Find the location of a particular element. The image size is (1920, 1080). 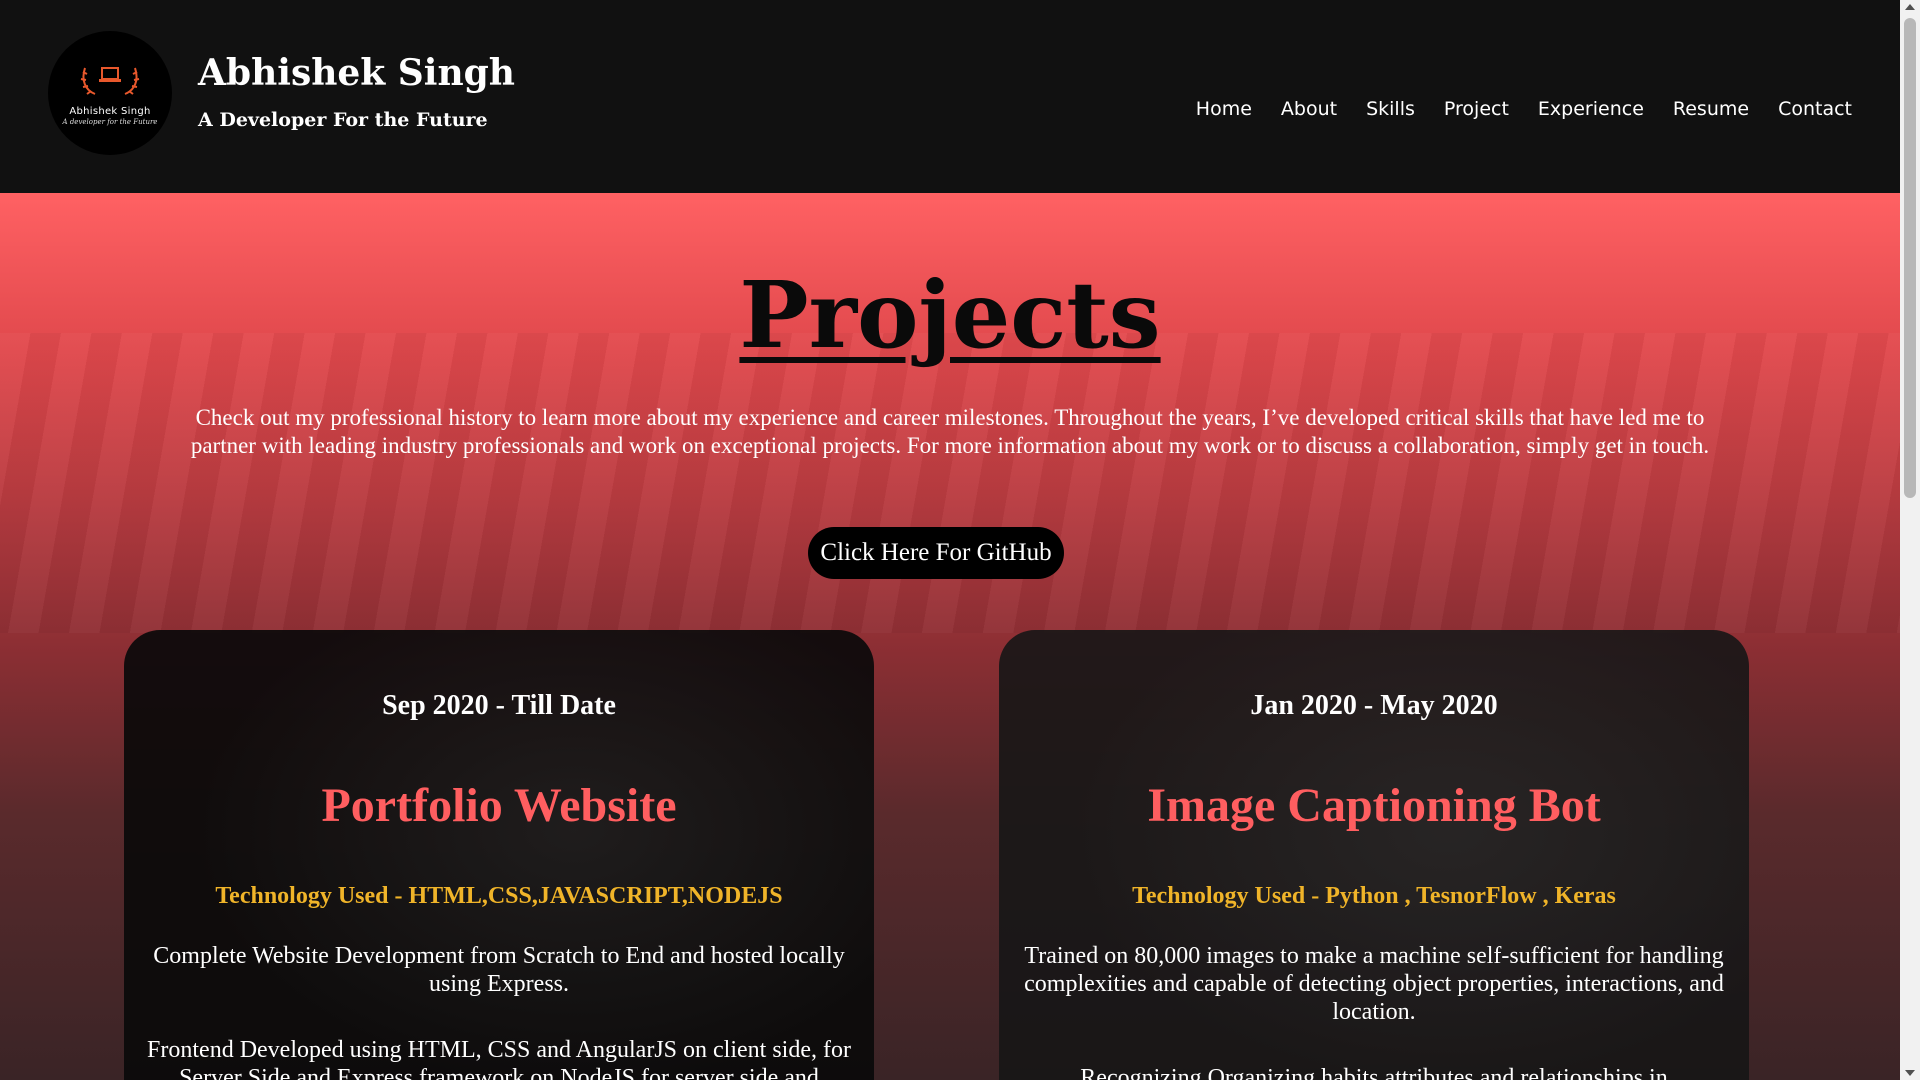

project-dates: Jan 2020 - May 2020 is located at coordinates (1374, 705).